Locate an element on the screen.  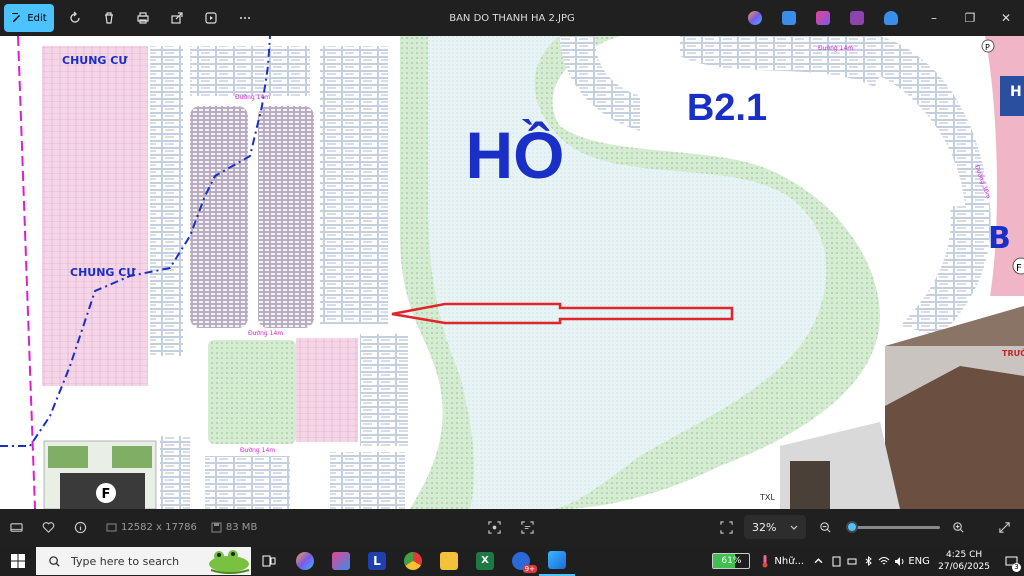
battery-small-icon is located at coordinates (852, 561).